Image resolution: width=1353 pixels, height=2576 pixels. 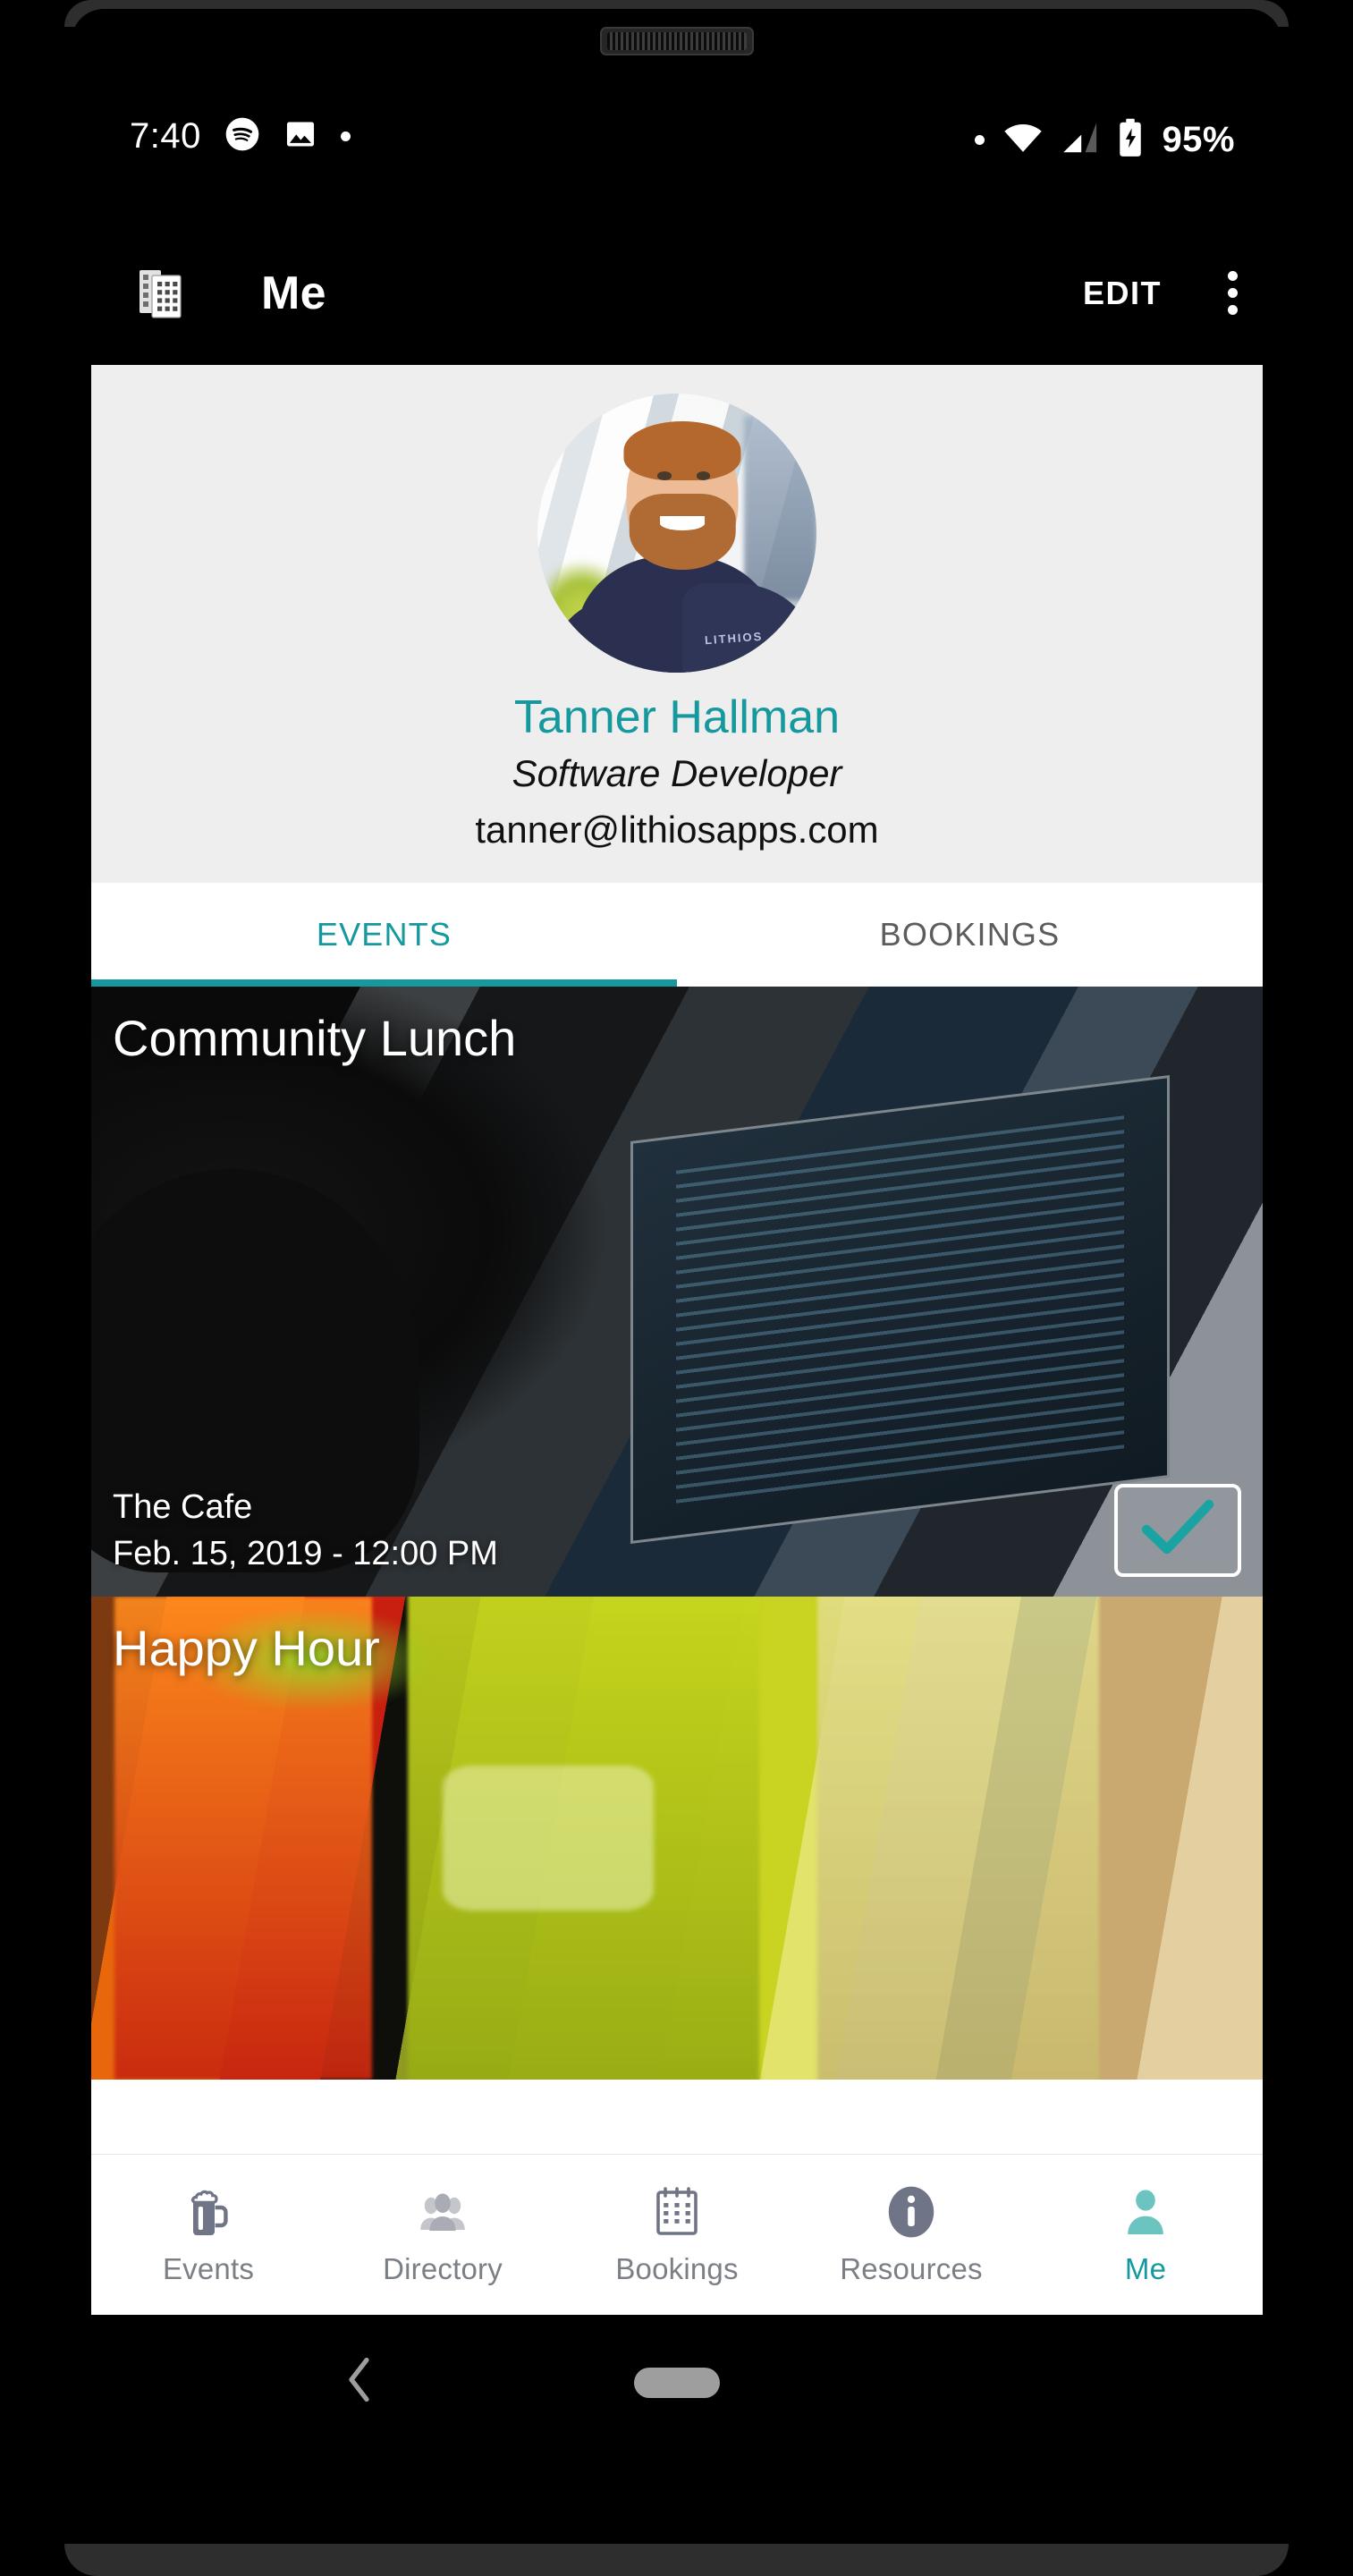 I want to click on event-image-code-lines, so click(x=899, y=1309).